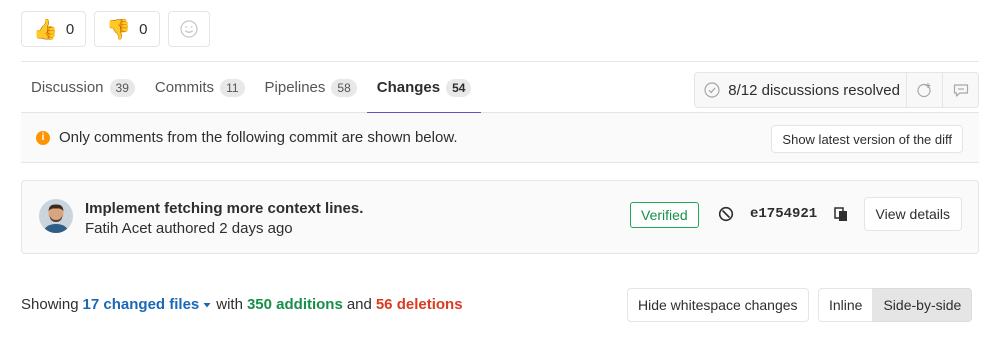  I want to click on check-circle-icon, so click(712, 90).